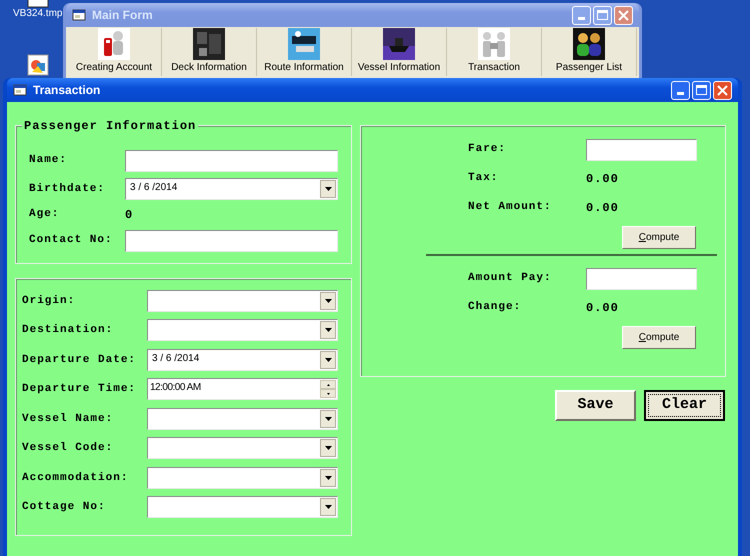 The height and width of the screenshot is (556, 750). Describe the element at coordinates (494, 44) in the screenshot. I see `people-icon` at that location.